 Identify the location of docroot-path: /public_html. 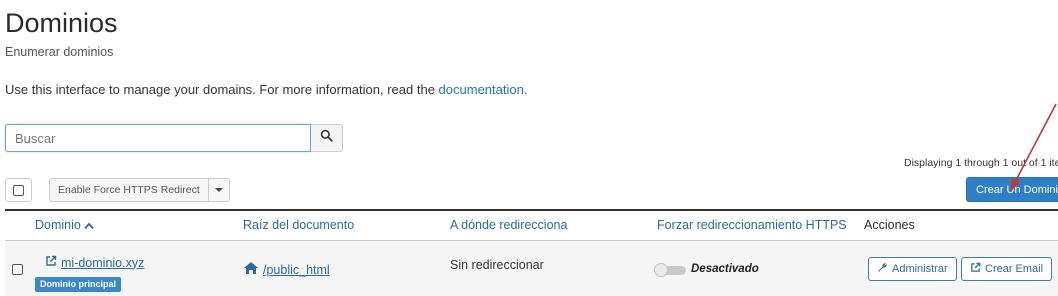
(296, 269).